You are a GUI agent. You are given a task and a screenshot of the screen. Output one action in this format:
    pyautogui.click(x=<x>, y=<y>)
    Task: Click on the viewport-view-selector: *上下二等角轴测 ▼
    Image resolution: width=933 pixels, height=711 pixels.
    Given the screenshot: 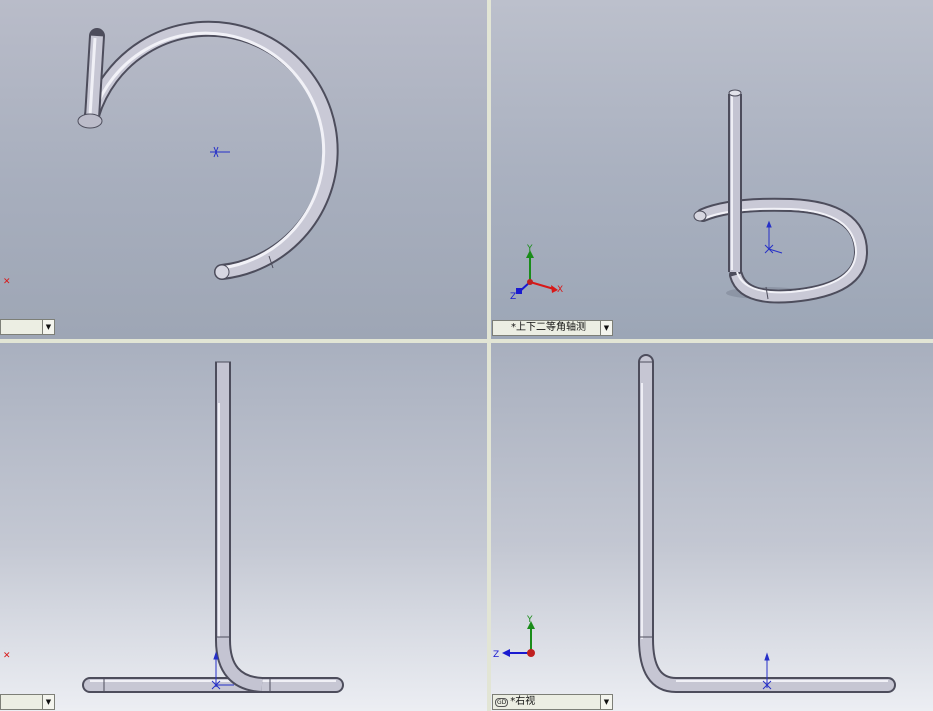 What is the action you would take?
    pyautogui.click(x=552, y=328)
    